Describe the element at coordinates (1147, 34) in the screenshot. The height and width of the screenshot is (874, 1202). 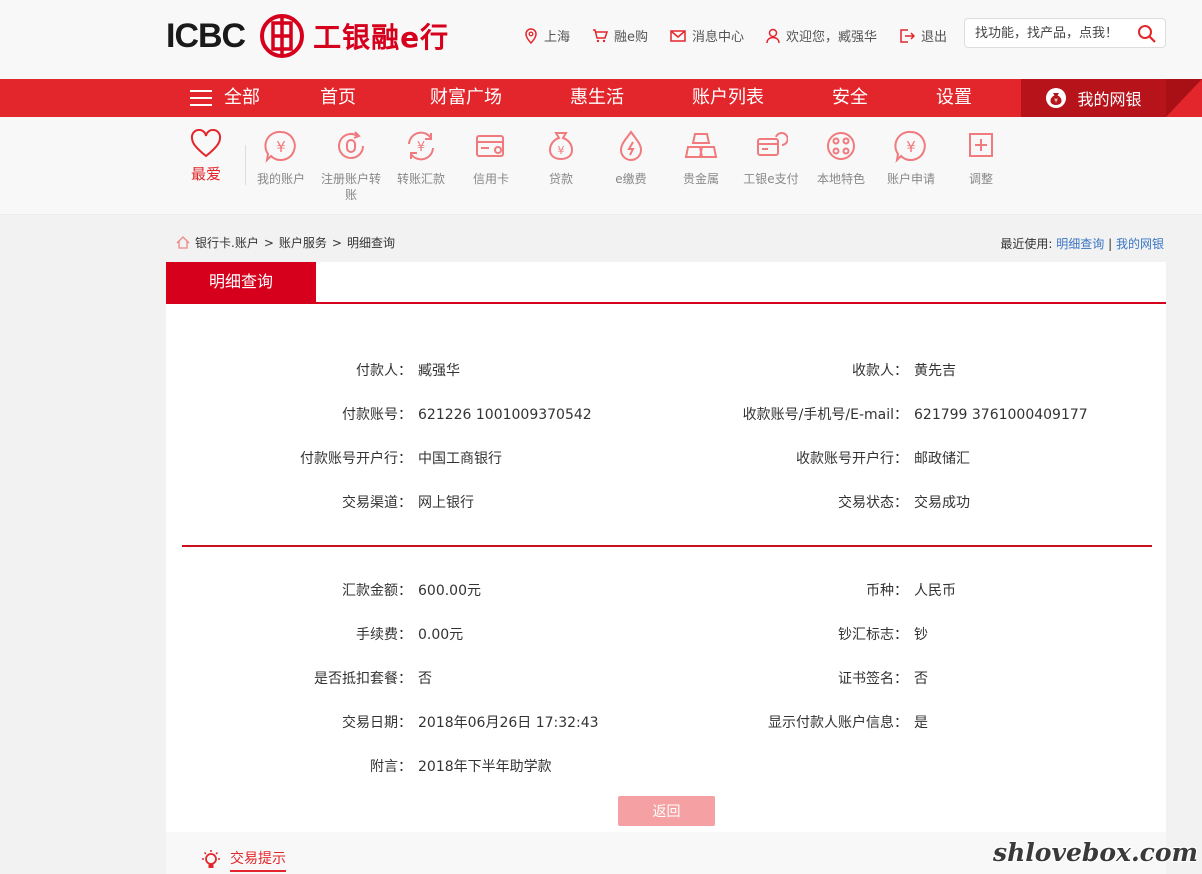
I see `search-icon` at that location.